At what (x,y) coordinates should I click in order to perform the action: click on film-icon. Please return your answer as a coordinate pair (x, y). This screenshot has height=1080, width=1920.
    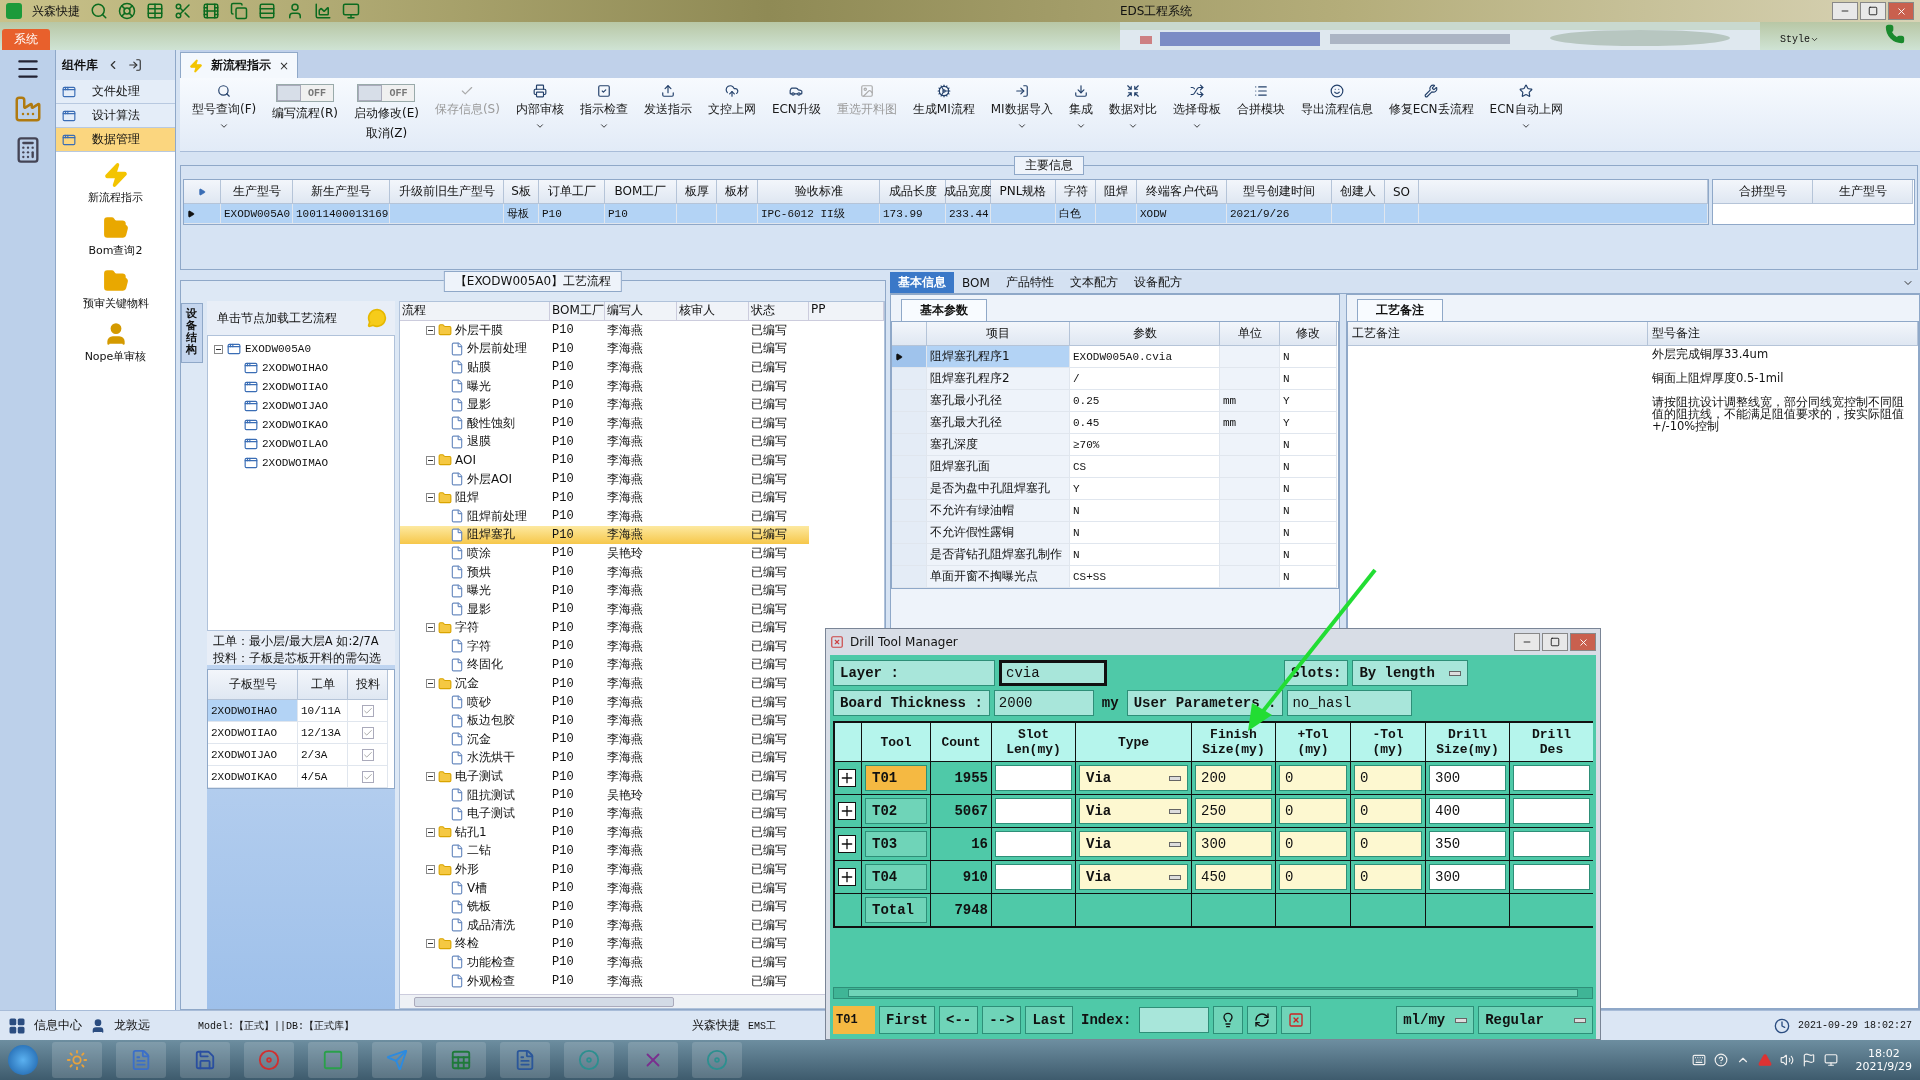
    Looking at the image, I should click on (211, 11).